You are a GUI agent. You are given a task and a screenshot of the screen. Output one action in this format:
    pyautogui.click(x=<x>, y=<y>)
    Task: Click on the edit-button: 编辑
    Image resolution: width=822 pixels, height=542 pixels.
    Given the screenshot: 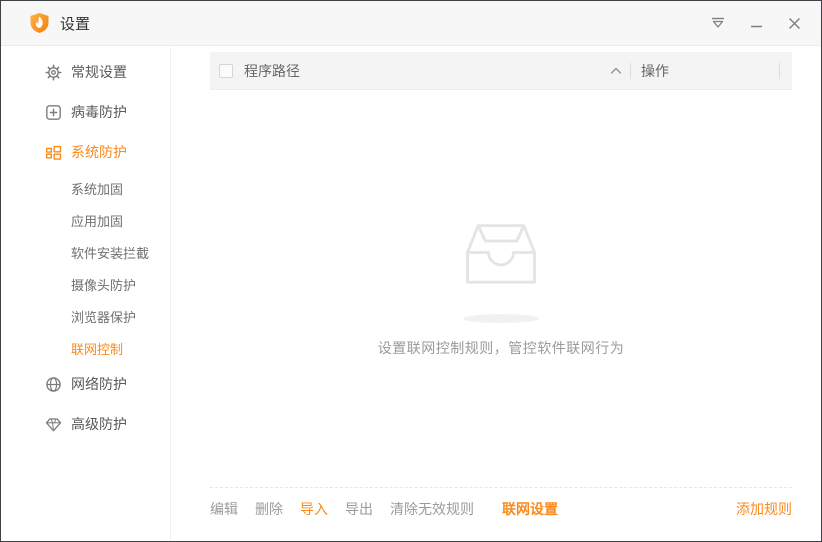 What is the action you would take?
    pyautogui.click(x=224, y=509)
    